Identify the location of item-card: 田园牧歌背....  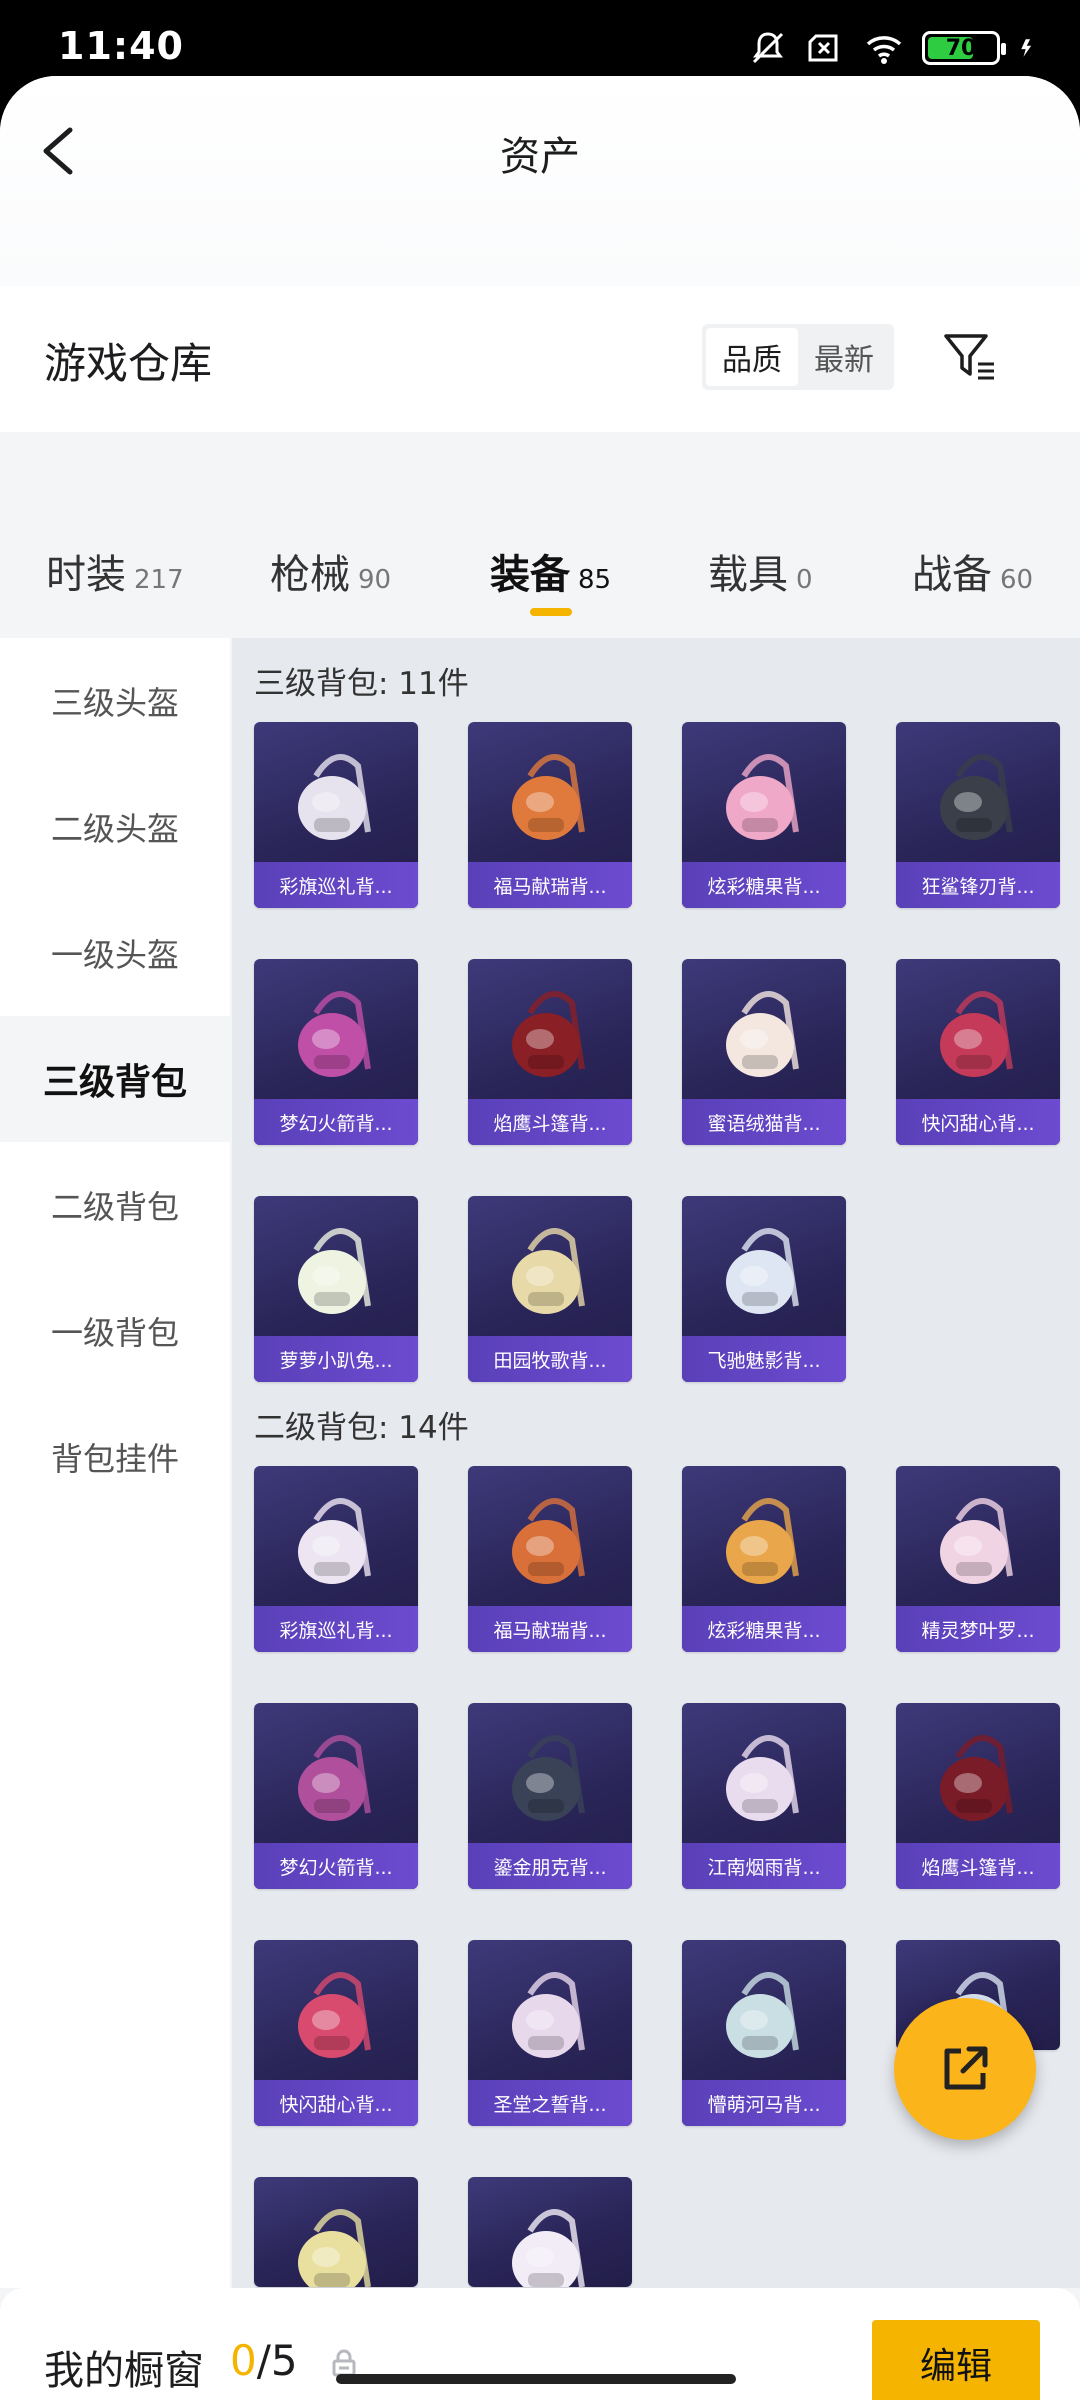
(550, 1289).